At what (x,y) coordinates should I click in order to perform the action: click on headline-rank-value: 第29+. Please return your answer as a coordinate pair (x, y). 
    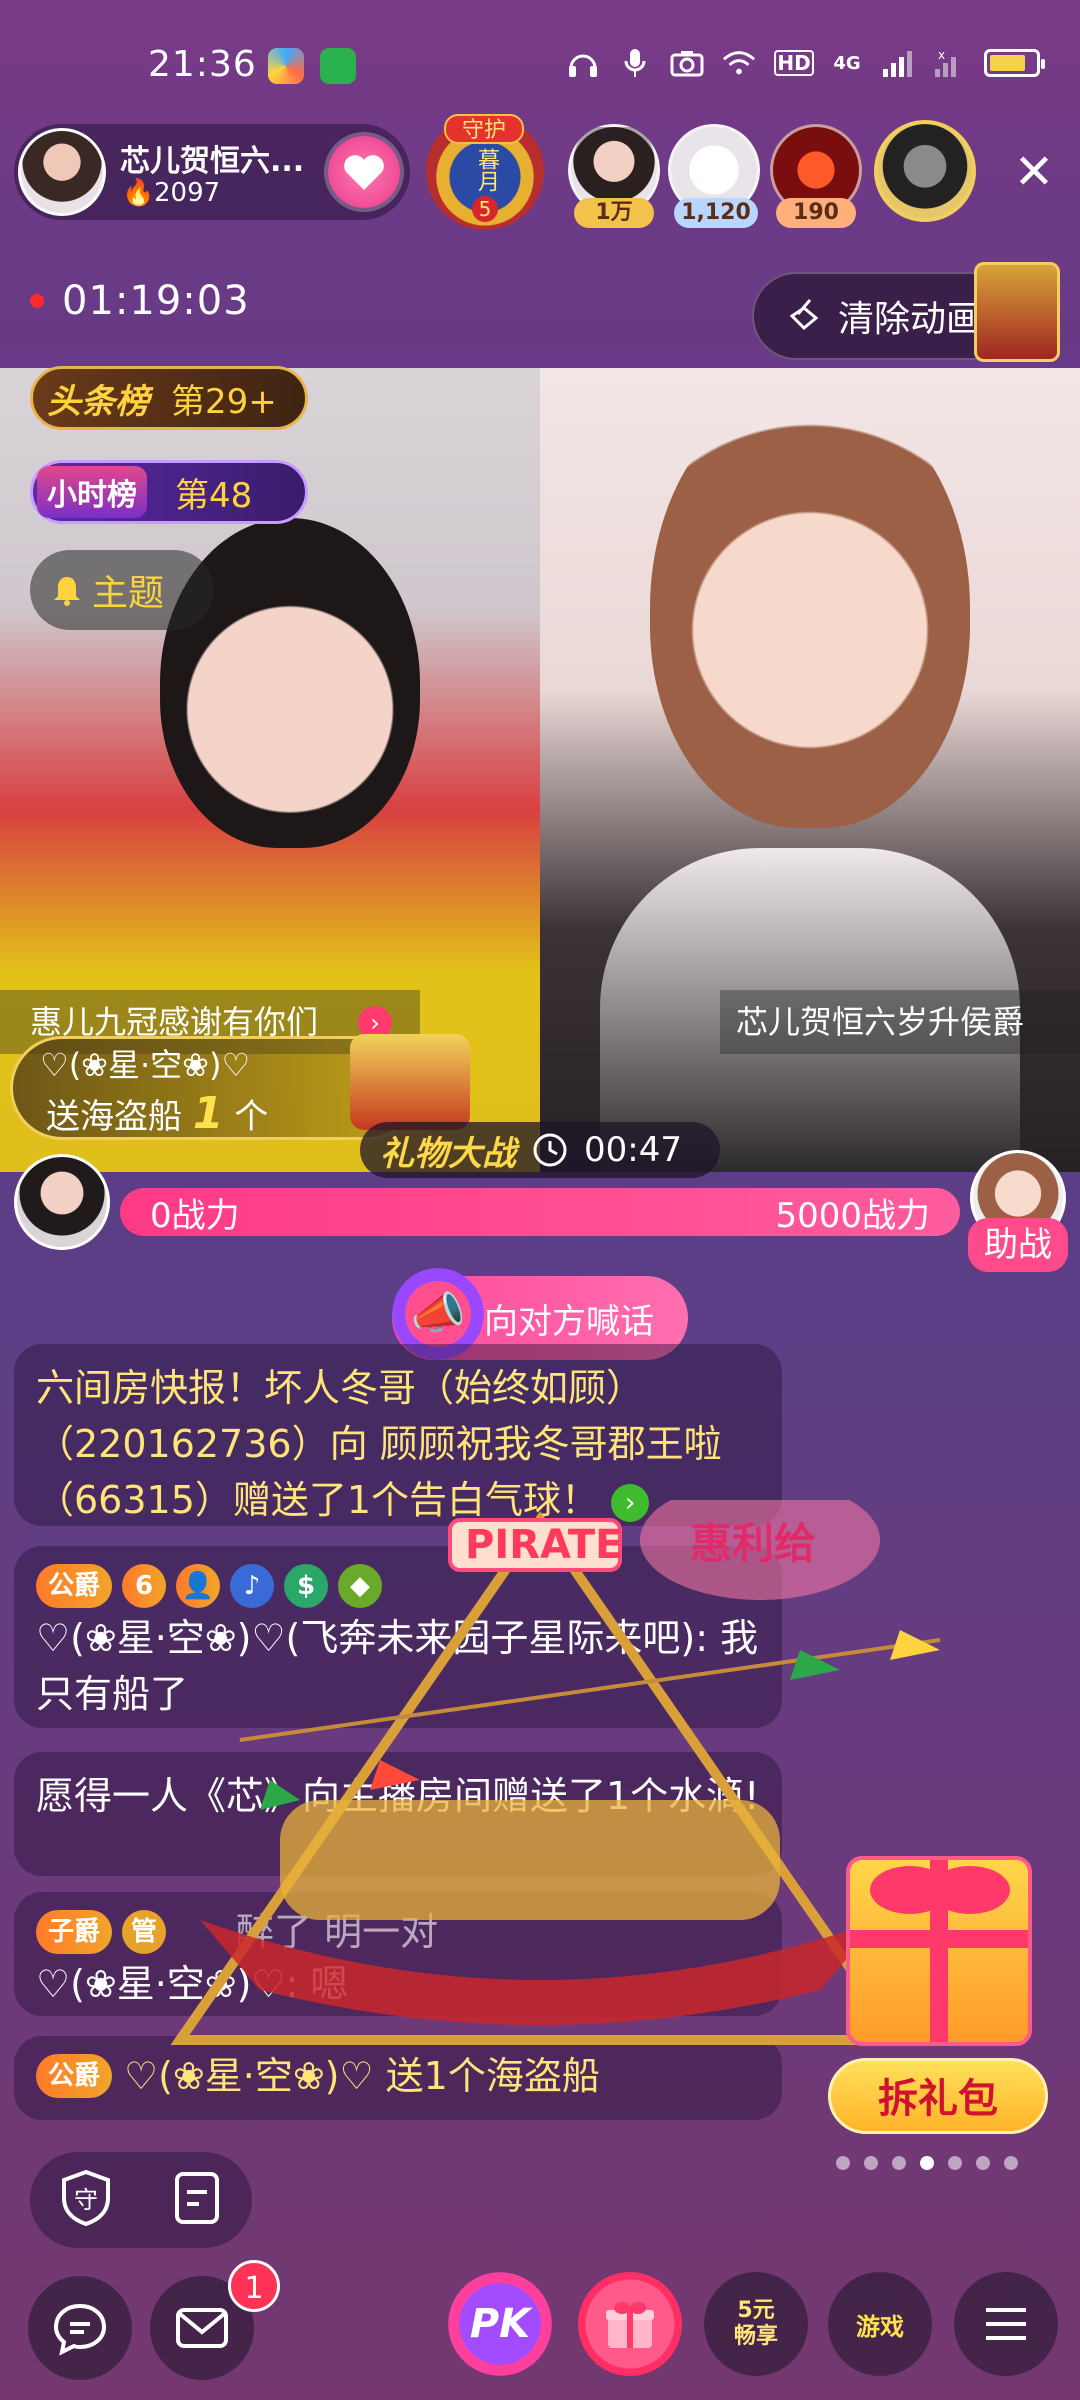
    Looking at the image, I should click on (224, 401).